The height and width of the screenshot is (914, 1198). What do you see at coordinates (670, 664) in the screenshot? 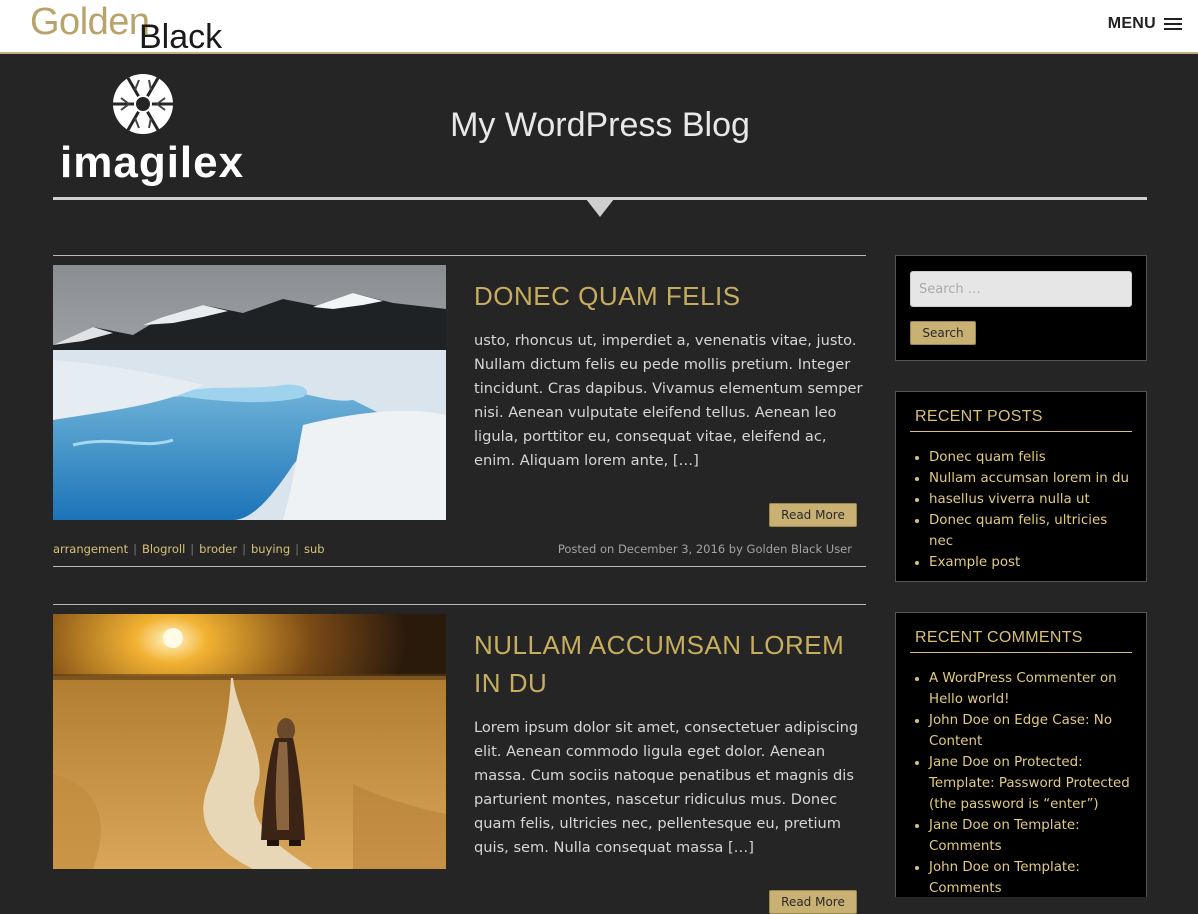
I see `post-title-link: NULLAM ACCUMSAN LOREM IN DU` at bounding box center [670, 664].